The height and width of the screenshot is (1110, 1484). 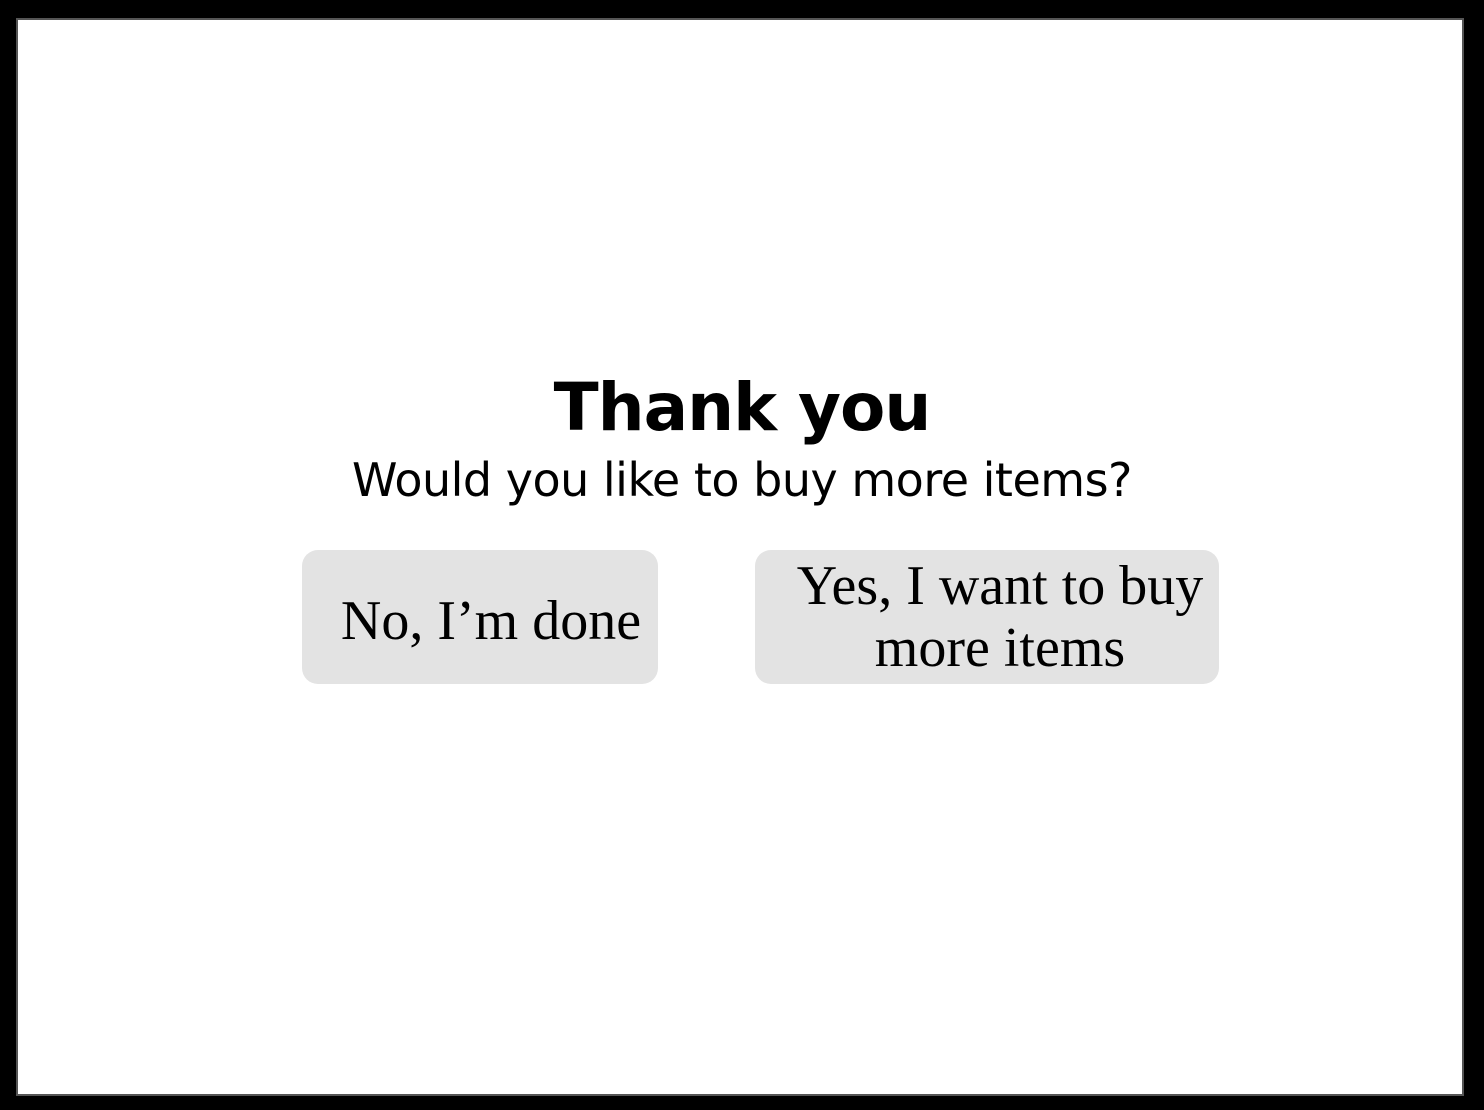 I want to click on page-title: Thank you, so click(x=742, y=407).